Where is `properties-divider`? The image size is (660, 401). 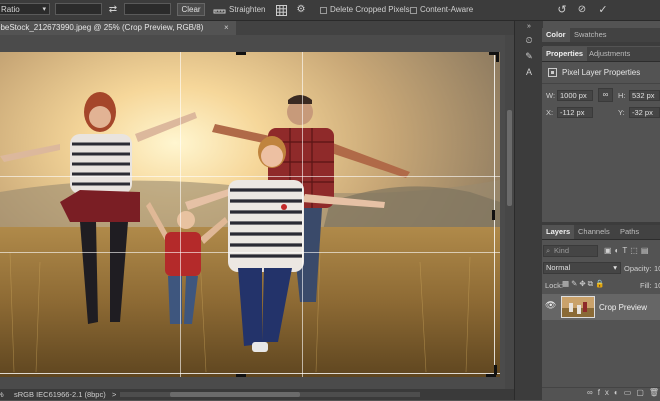
properties-divider is located at coordinates (601, 83).